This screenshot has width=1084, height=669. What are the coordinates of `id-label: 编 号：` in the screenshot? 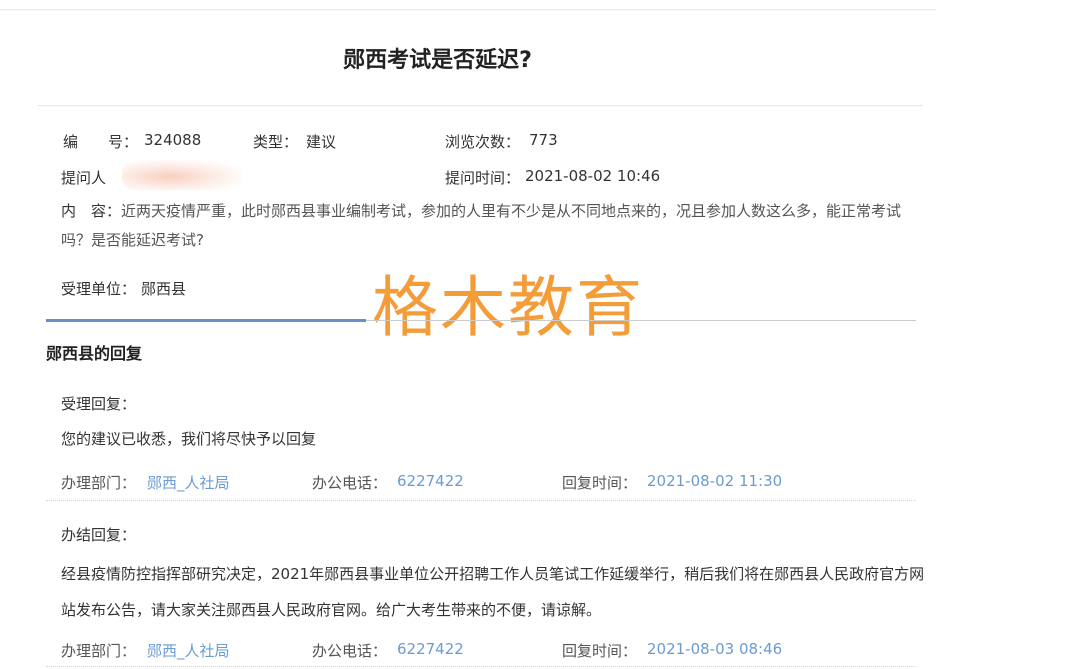 It's located at (101, 142).